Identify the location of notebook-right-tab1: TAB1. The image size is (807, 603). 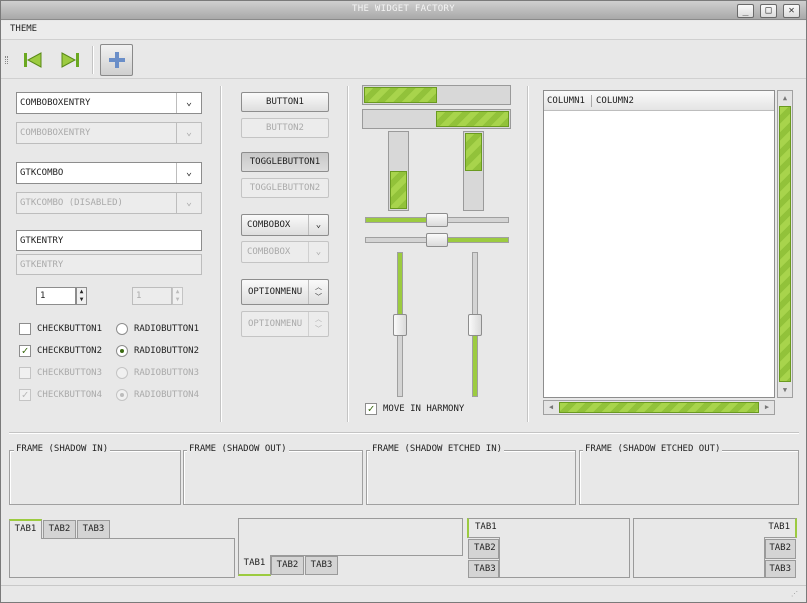
(780, 528).